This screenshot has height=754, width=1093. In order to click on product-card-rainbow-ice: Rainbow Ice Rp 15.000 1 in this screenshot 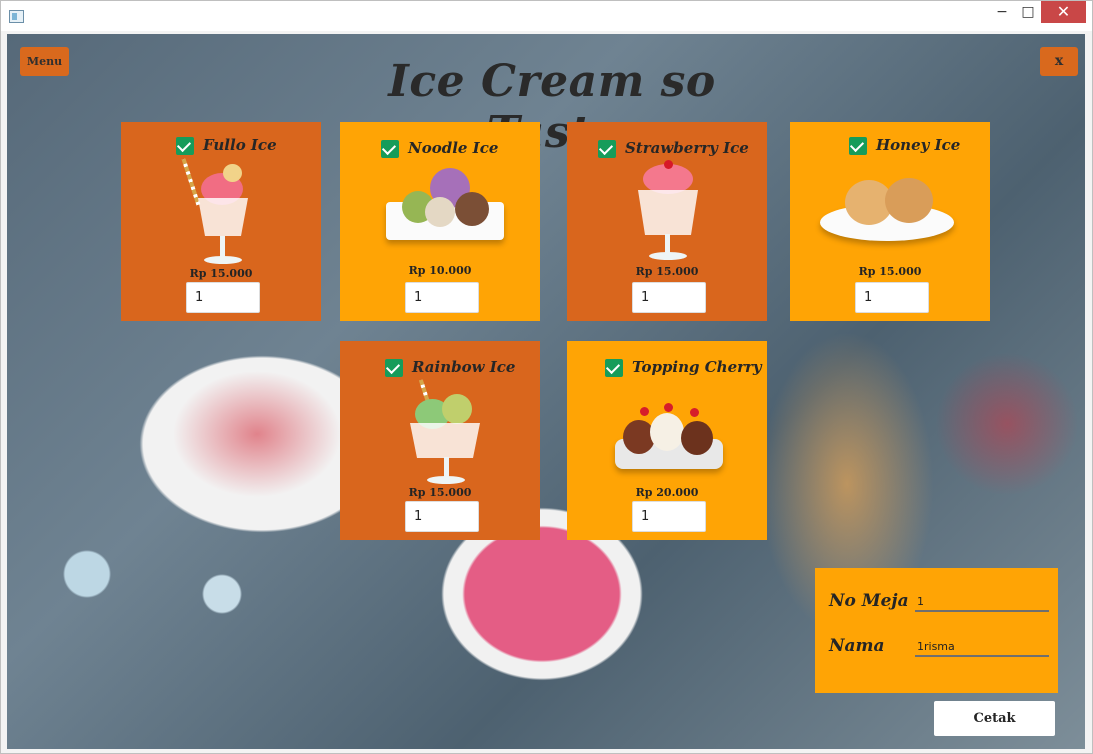, I will do `click(440, 440)`.